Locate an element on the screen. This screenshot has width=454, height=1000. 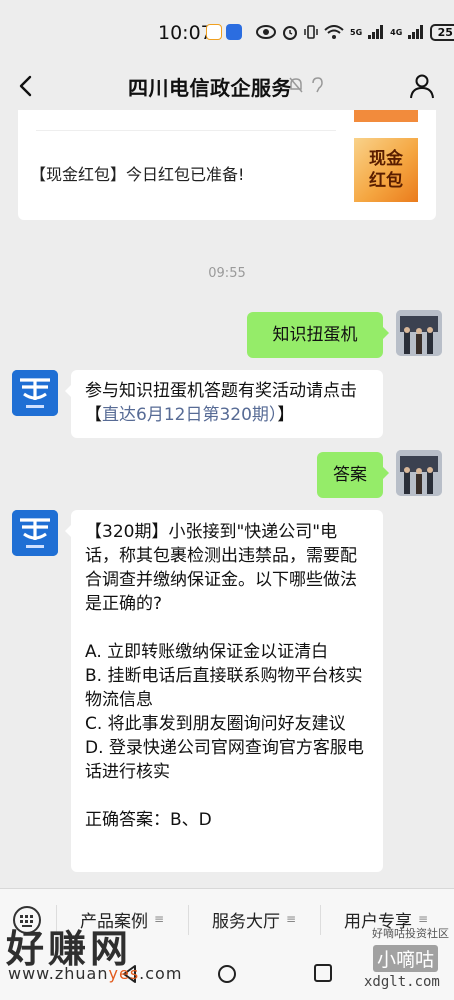
sent-message-2: 答案 is located at coordinates (353, 475).